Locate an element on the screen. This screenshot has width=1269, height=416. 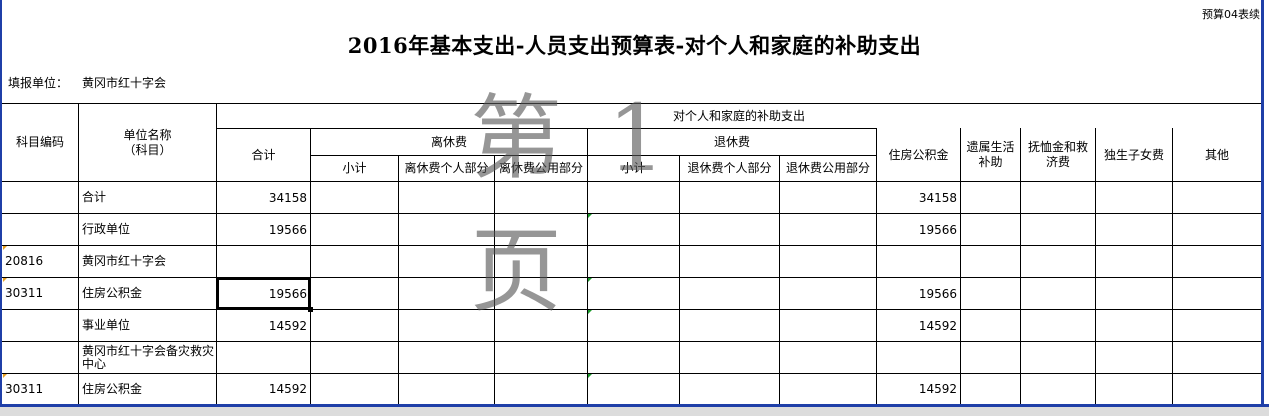
window-left-border is located at coordinates (1, 208).